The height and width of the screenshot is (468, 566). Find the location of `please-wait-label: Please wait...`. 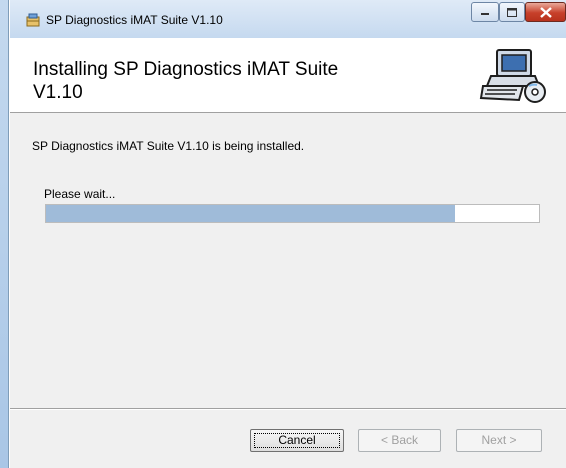

please-wait-label: Please wait... is located at coordinates (80, 194).